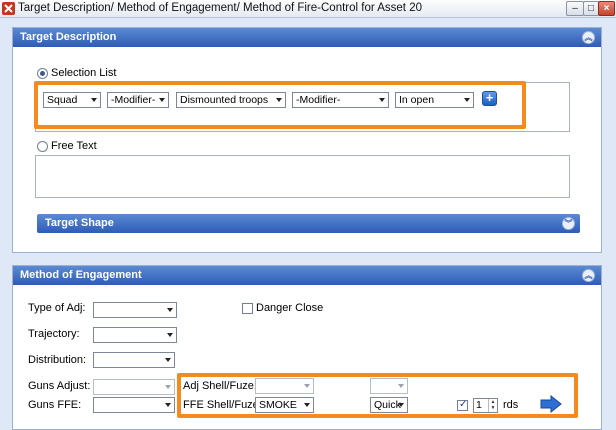 Image resolution: width=616 pixels, height=430 pixels. Describe the element at coordinates (134, 387) in the screenshot. I see `guns-adjust-select` at that location.